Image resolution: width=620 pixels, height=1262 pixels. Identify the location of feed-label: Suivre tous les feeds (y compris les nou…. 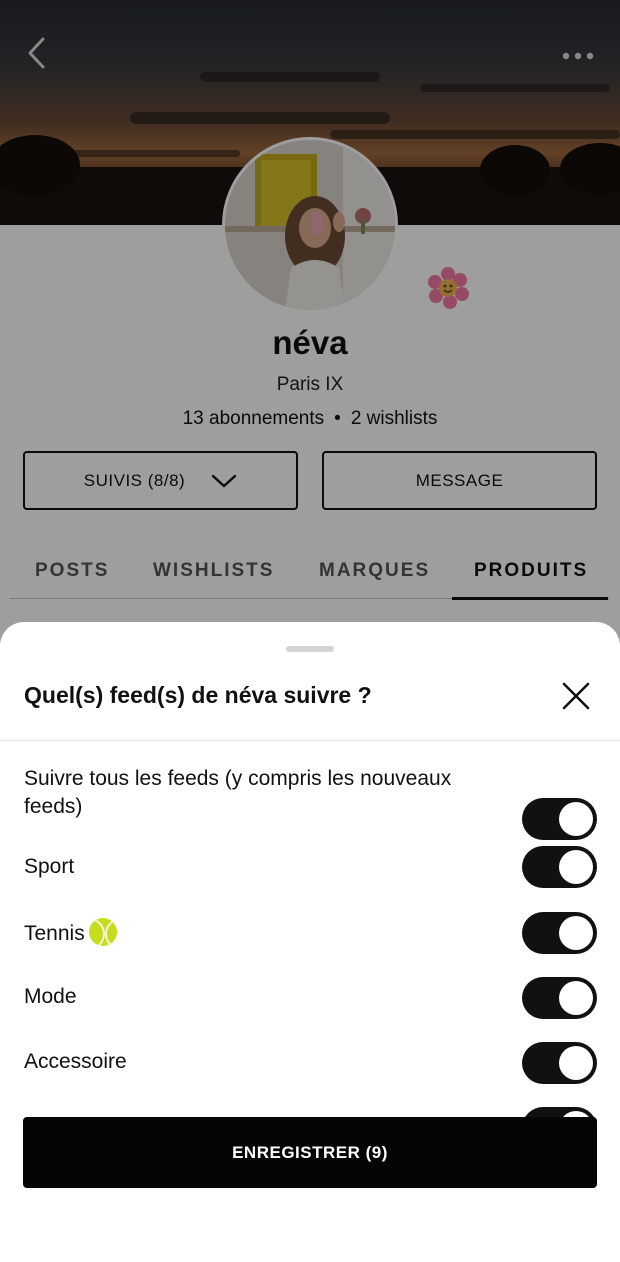
(238, 792).